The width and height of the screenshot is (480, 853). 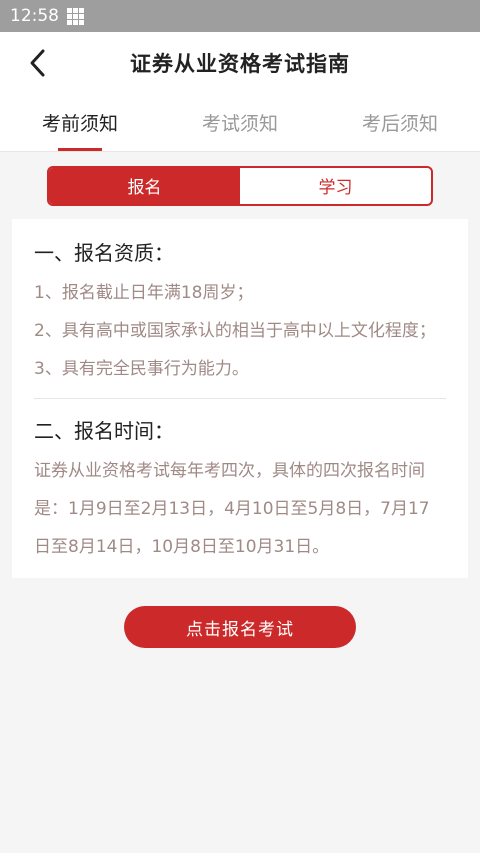 I want to click on cta-wrapper: 点击报名考试, so click(x=240, y=627).